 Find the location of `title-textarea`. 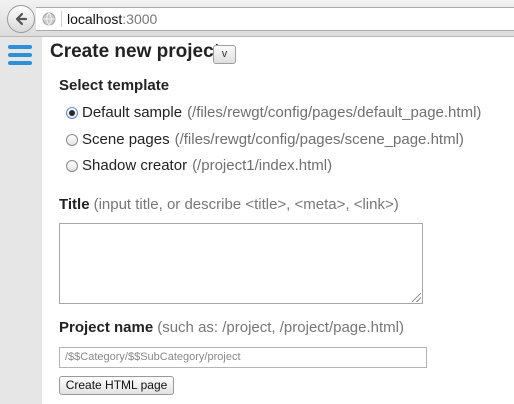

title-textarea is located at coordinates (241, 263).